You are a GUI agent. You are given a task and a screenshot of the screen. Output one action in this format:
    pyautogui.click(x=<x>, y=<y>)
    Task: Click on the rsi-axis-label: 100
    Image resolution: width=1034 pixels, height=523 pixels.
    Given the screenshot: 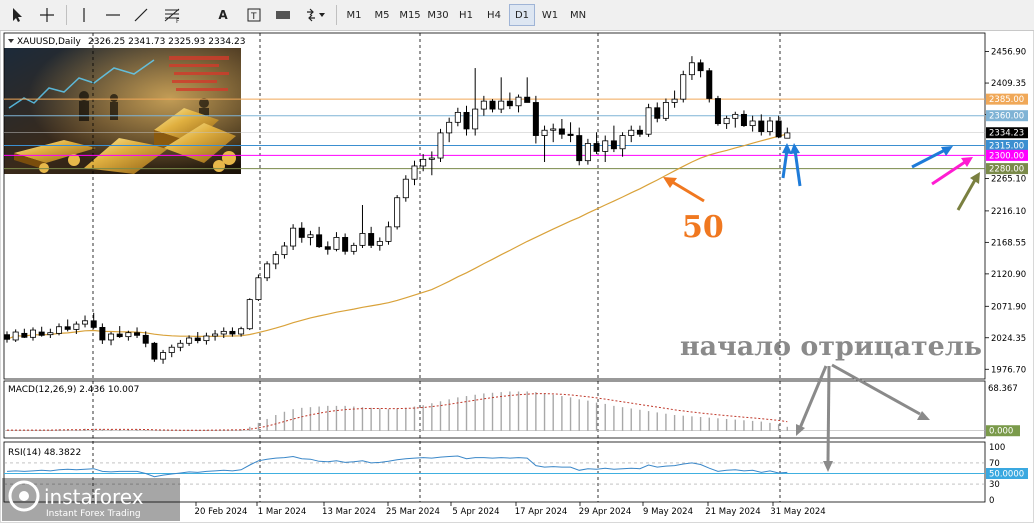 What is the action you would take?
    pyautogui.click(x=997, y=448)
    